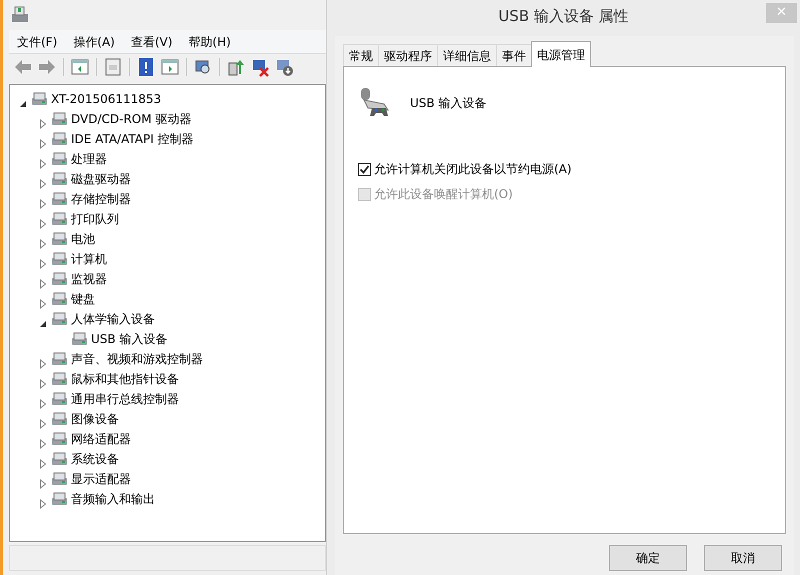  What do you see at coordinates (443, 194) in the screenshot?
I see `checkbox-label: 允许此设备唤醒计算机(O)` at bounding box center [443, 194].